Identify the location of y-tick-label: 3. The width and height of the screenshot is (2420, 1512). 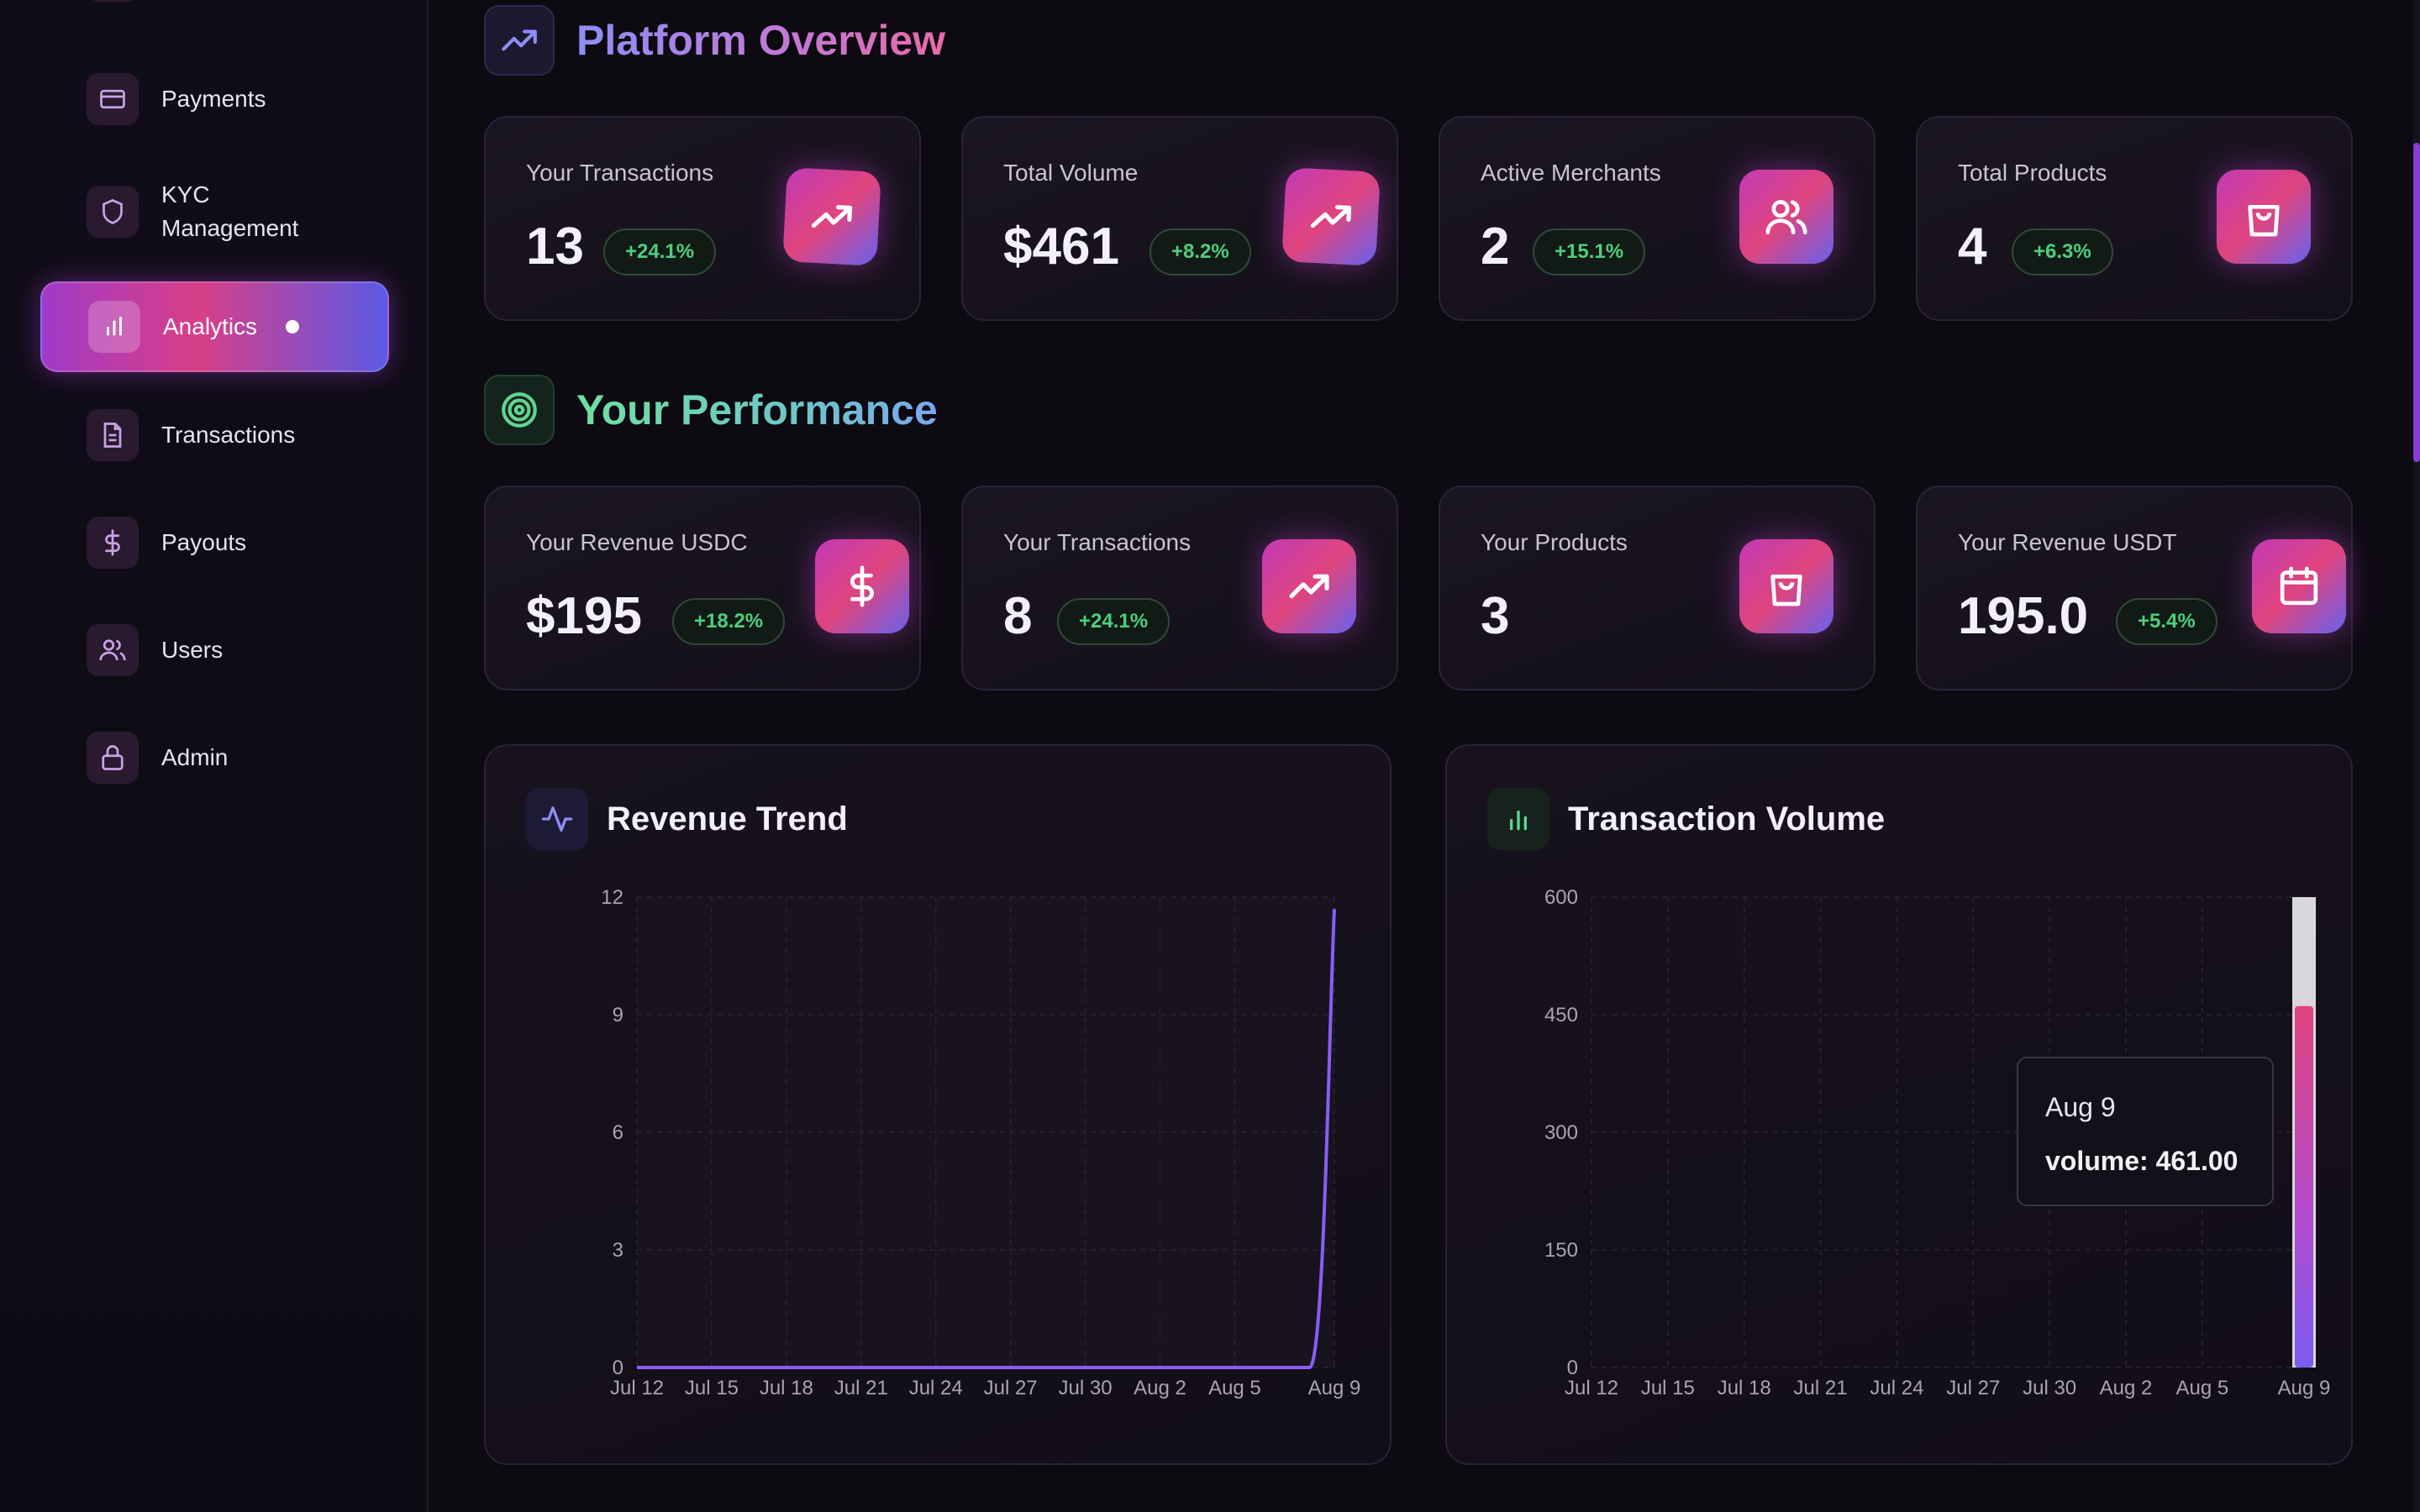
(618, 1250).